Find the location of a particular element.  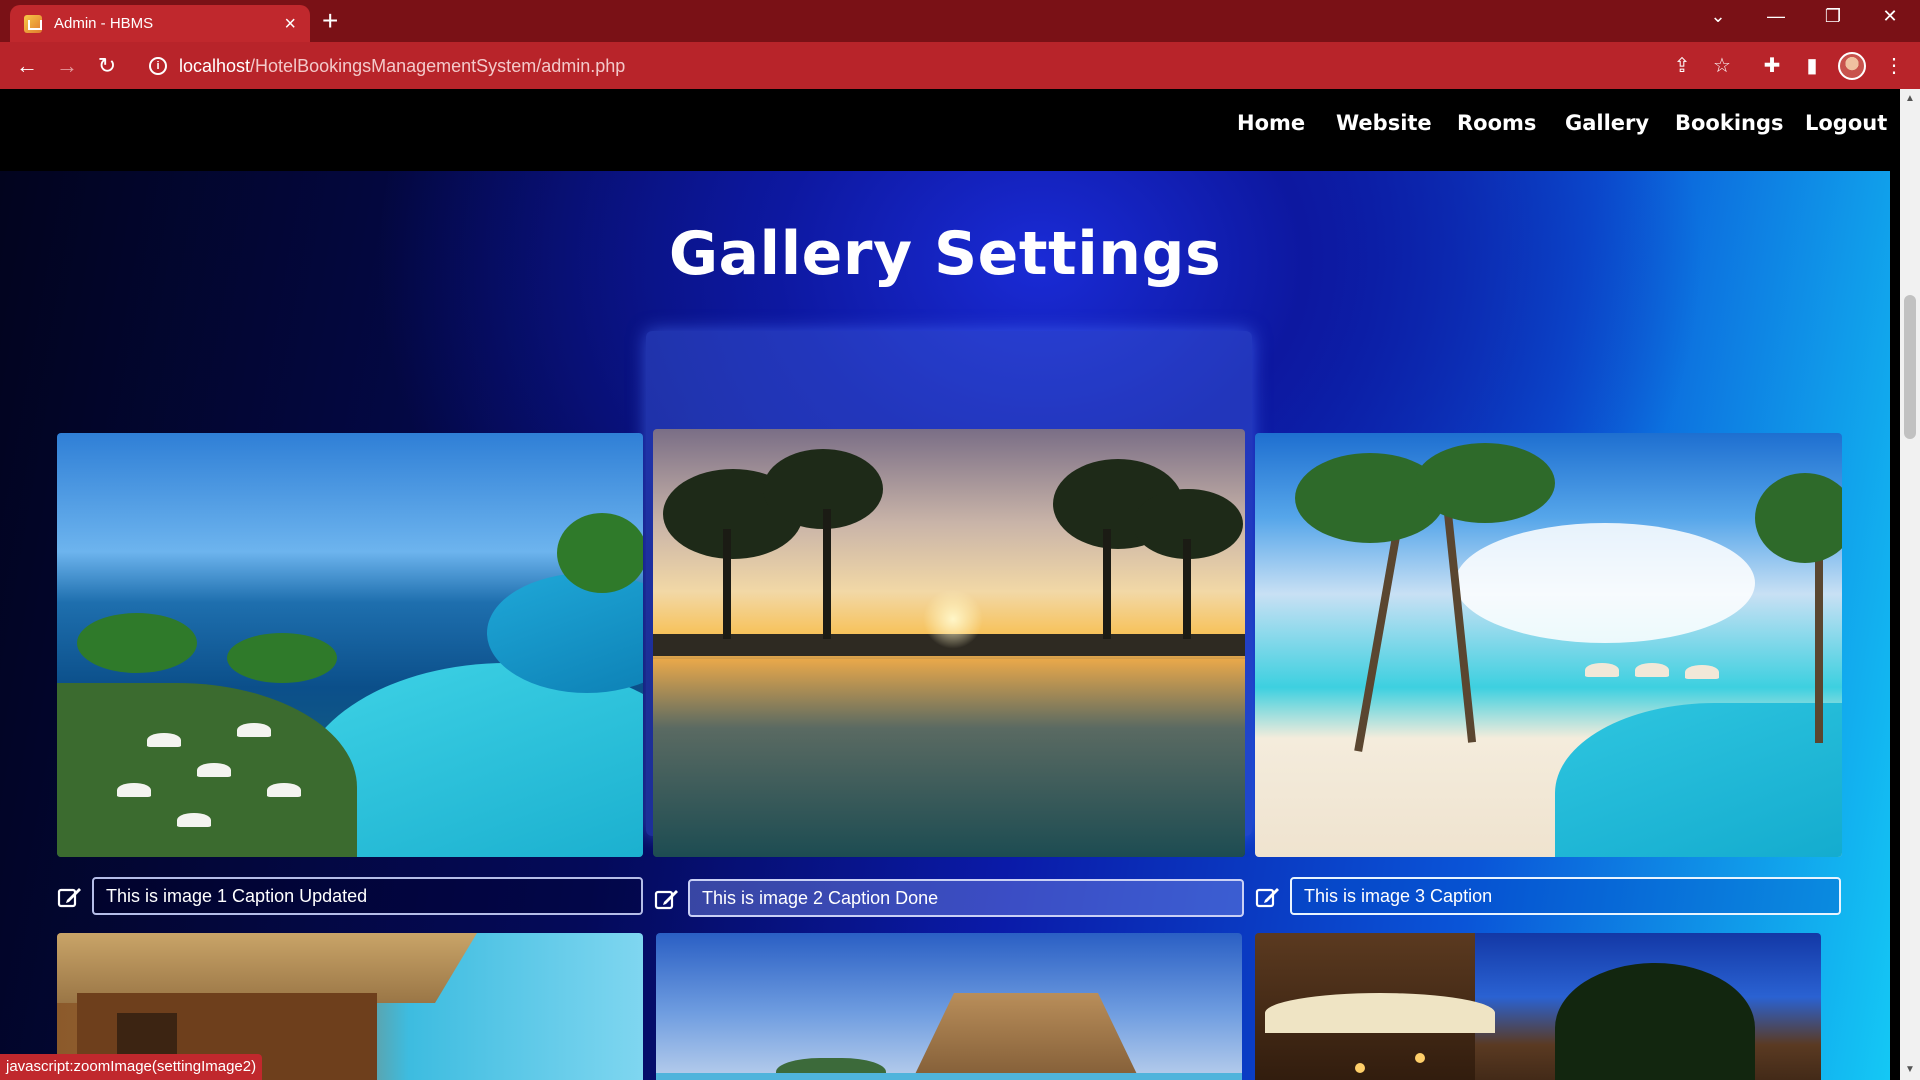

tab-title: Admin - HBMS is located at coordinates (104, 23).